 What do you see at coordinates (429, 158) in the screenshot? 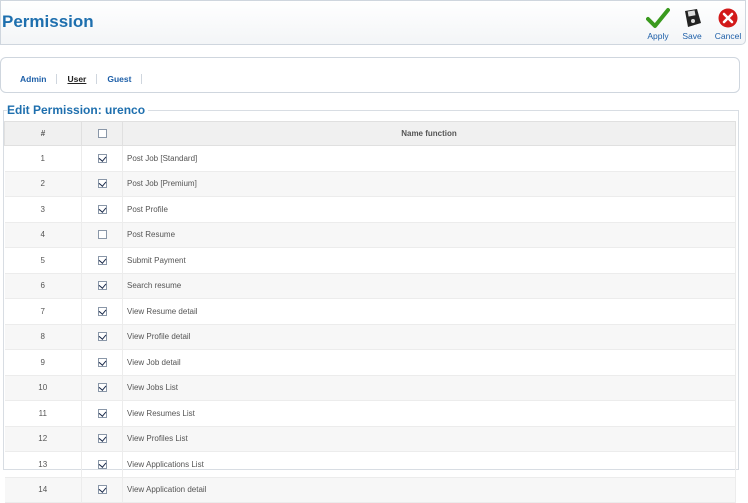
I see `function-name: Post Job [Standard]` at bounding box center [429, 158].